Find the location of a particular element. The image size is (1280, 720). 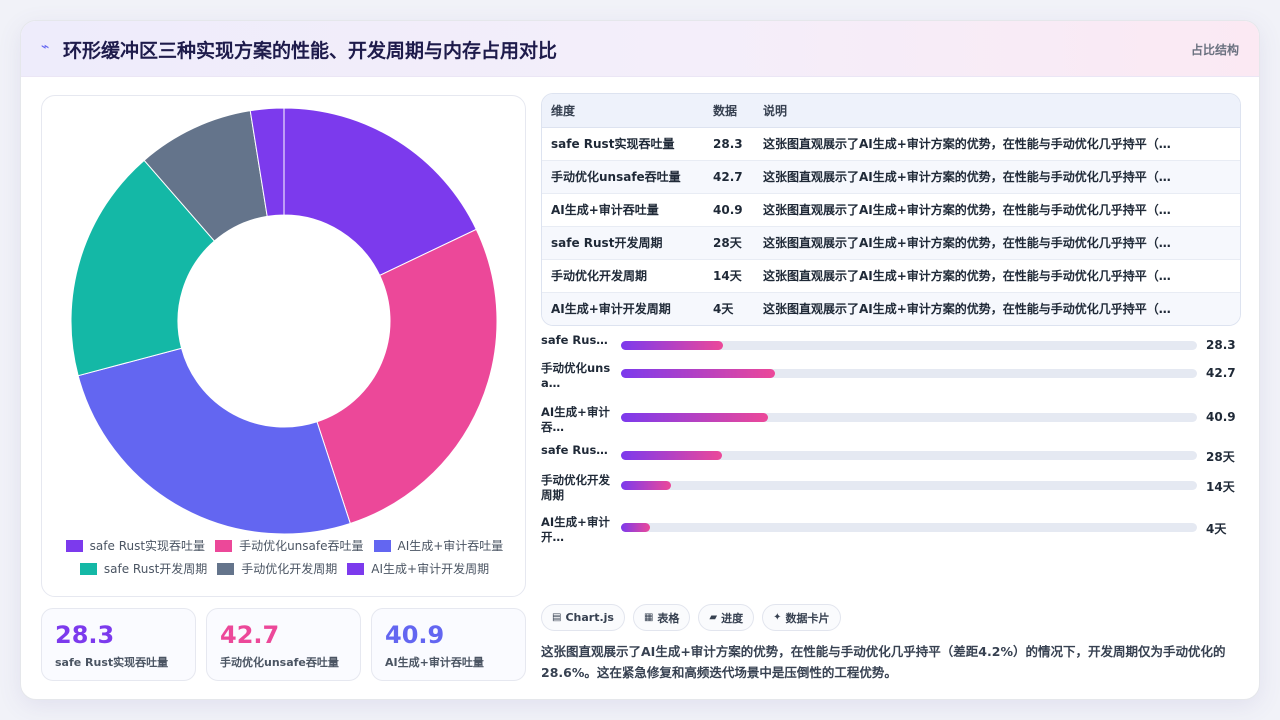

legend-item: AI生成+审计吞吐量 is located at coordinates (438, 545).